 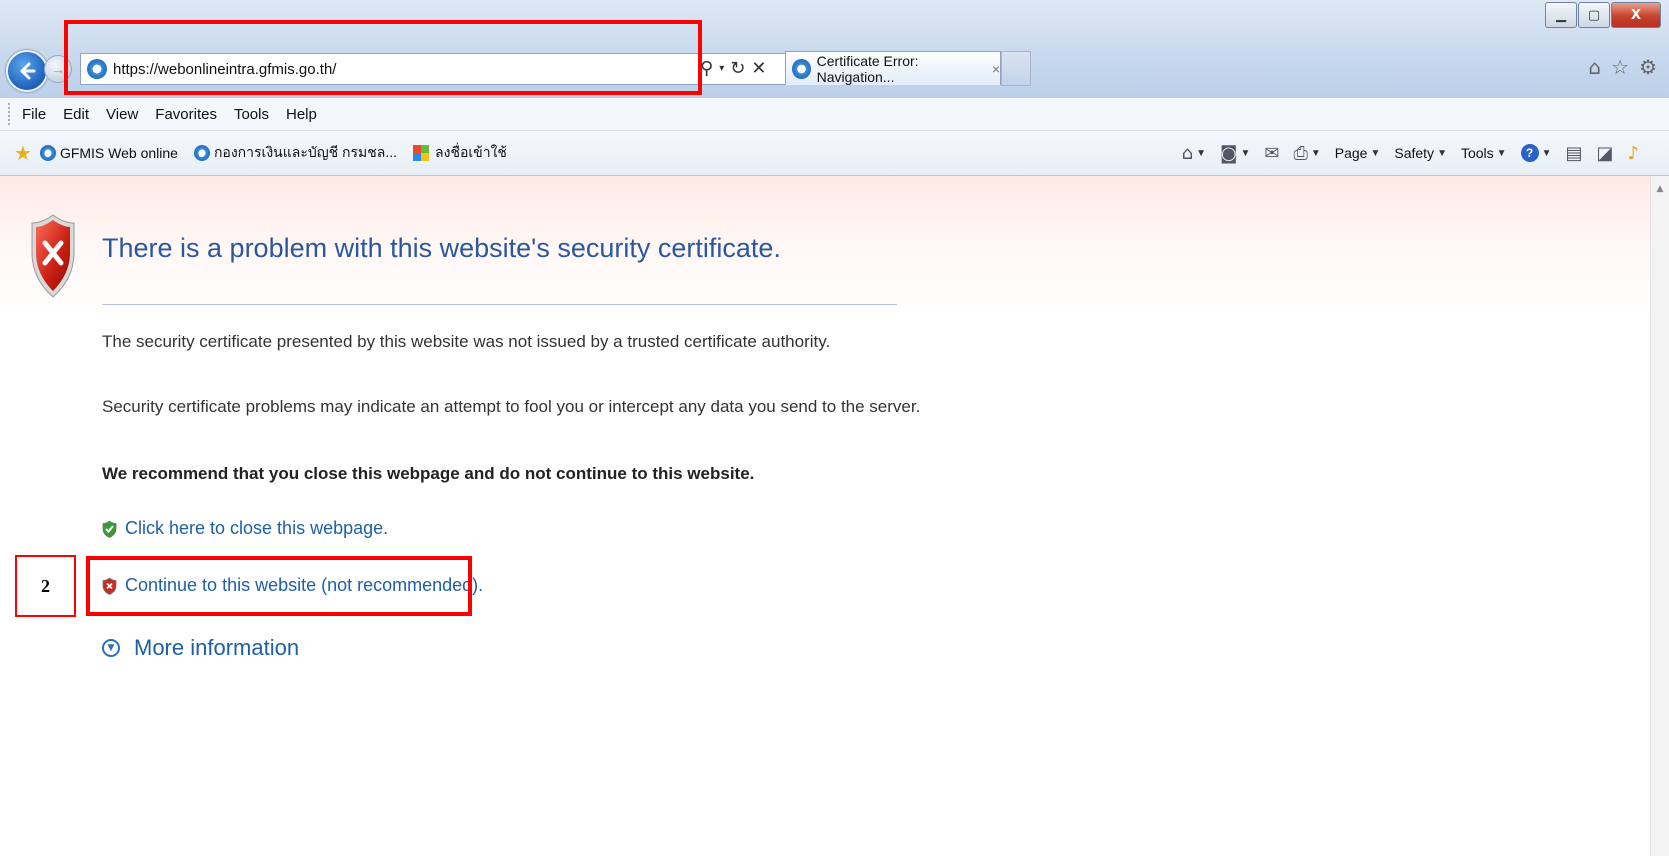 I want to click on messenger-command: ♪, so click(x=1634, y=153).